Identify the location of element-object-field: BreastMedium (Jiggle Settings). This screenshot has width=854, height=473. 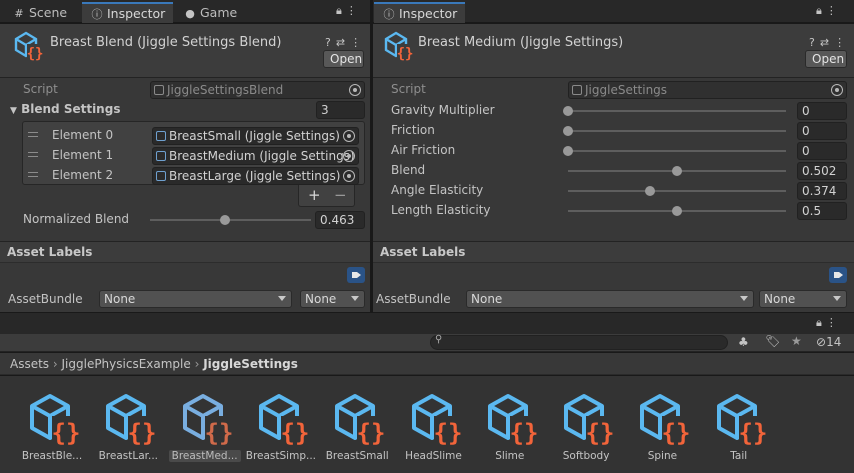
(255, 156).